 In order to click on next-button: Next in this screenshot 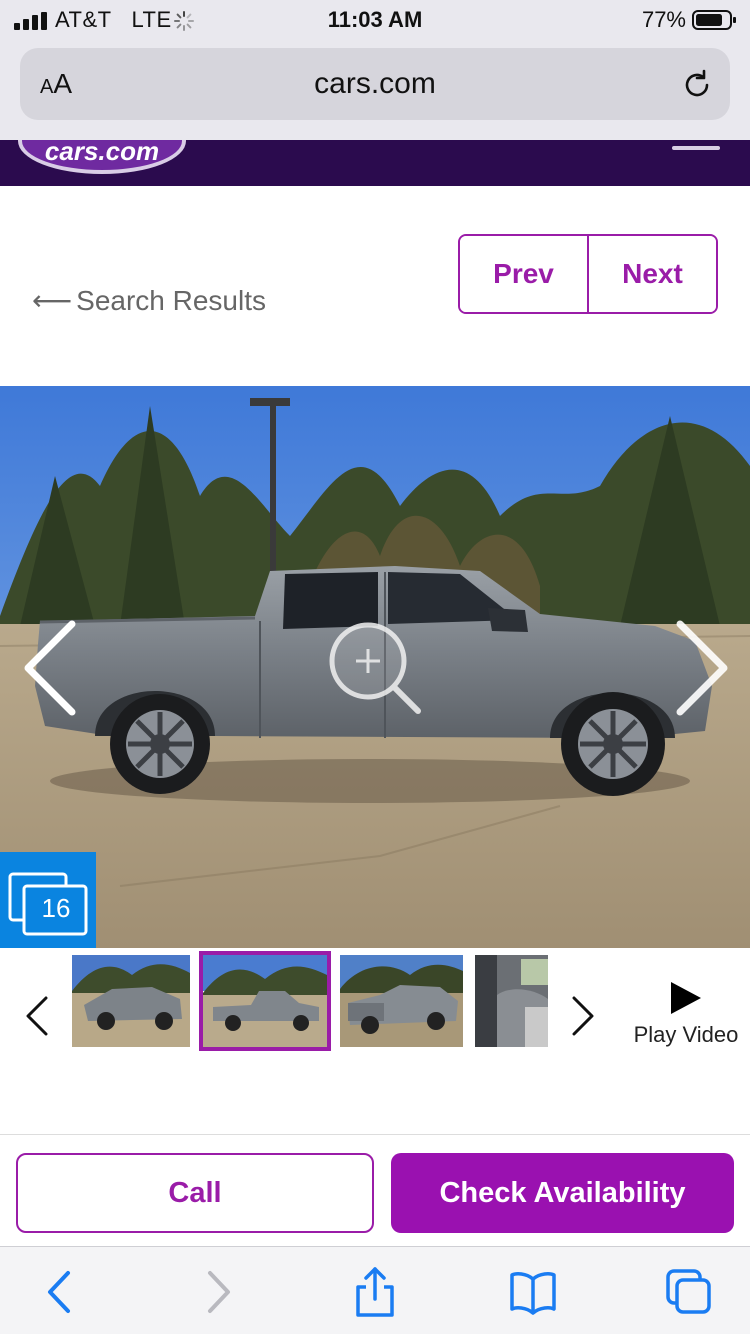, I will do `click(651, 274)`.